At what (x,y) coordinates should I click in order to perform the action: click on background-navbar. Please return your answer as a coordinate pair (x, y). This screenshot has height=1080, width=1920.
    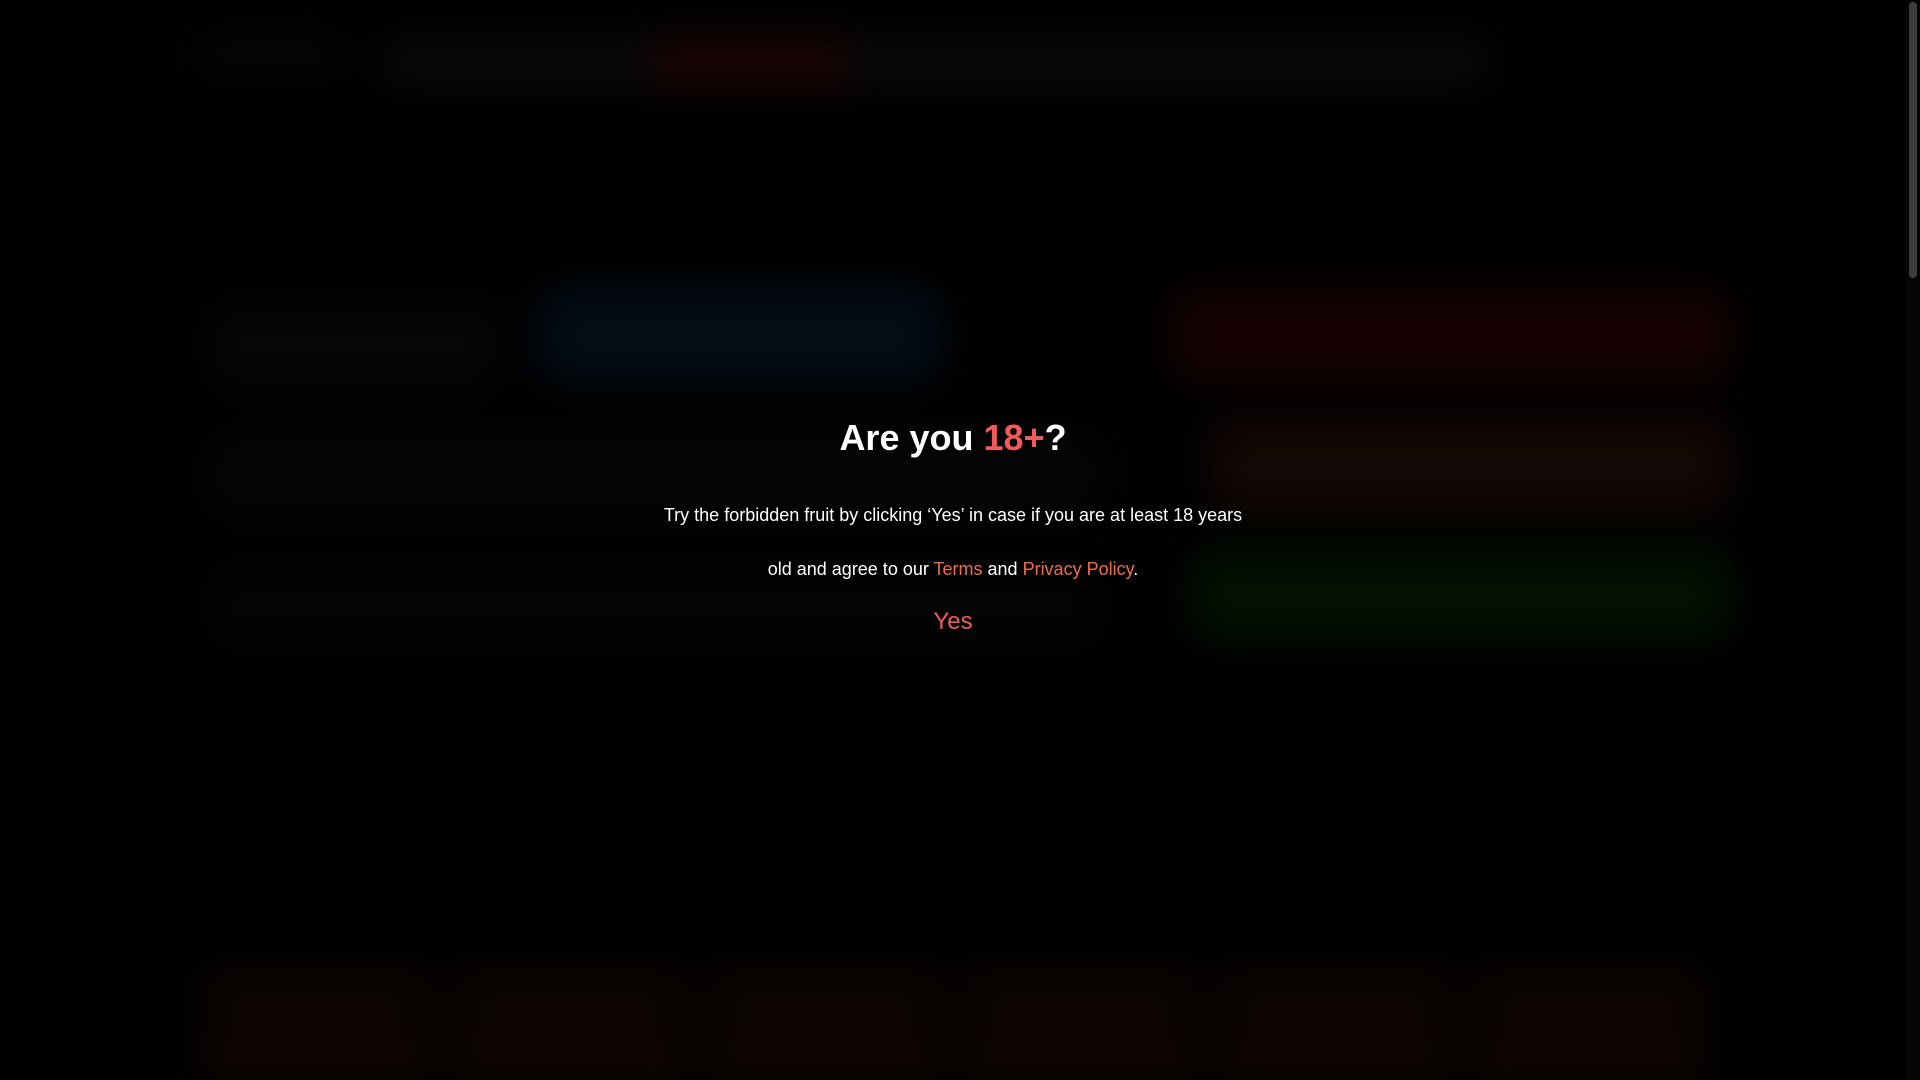
    Looking at the image, I should click on (935, 62).